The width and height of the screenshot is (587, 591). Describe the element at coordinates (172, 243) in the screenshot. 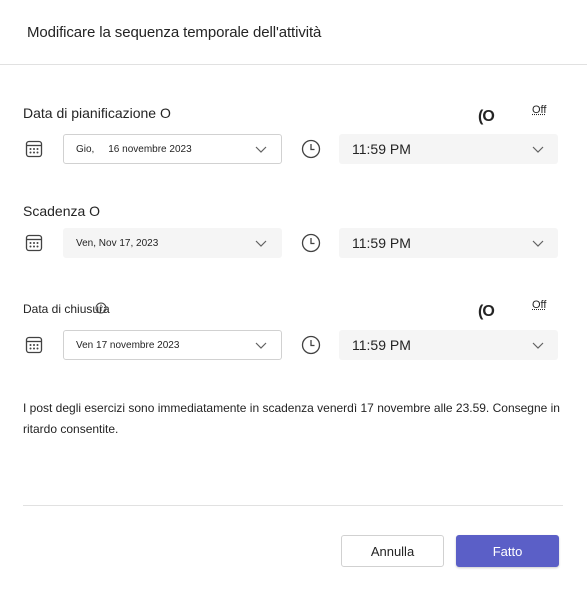

I see `due-date-picker: Ven, Nov 17, 2023` at that location.